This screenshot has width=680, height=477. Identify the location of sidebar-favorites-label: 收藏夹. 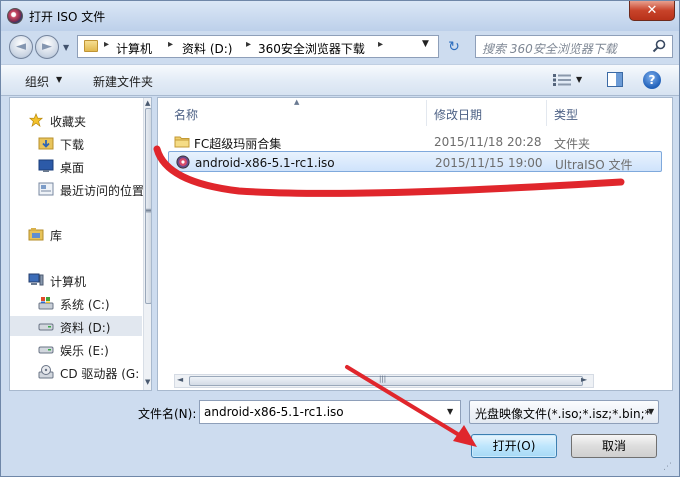
(68, 122).